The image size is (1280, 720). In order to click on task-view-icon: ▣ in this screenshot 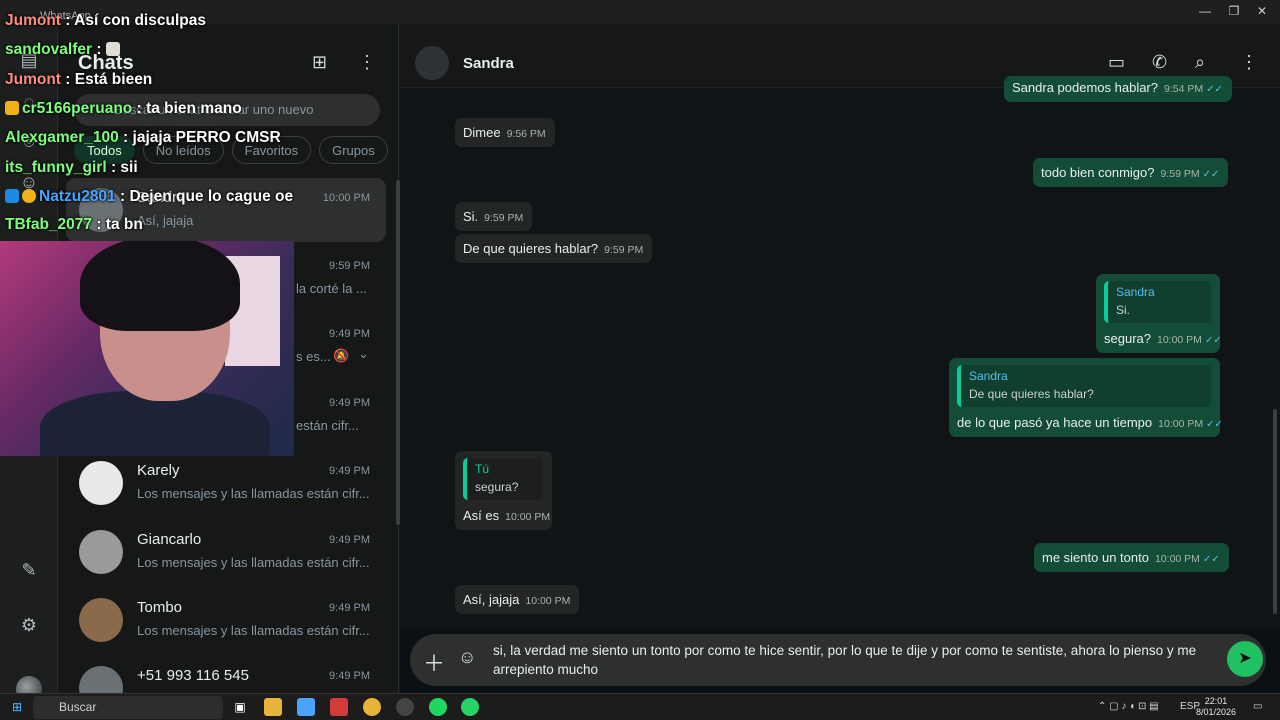, I will do `click(240, 707)`.